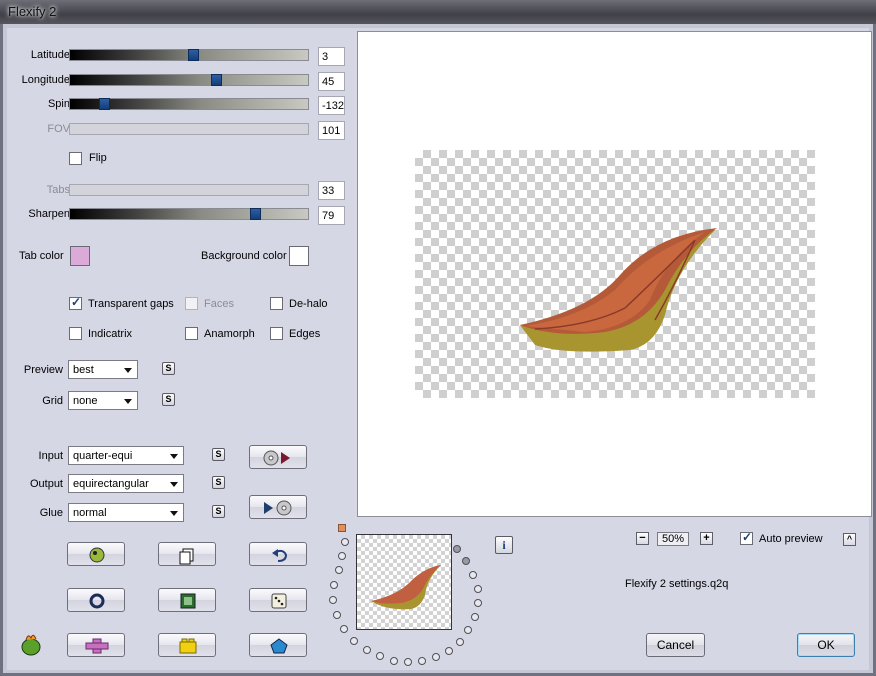 The width and height of the screenshot is (876, 676). I want to click on fov-value: 101, so click(331, 130).